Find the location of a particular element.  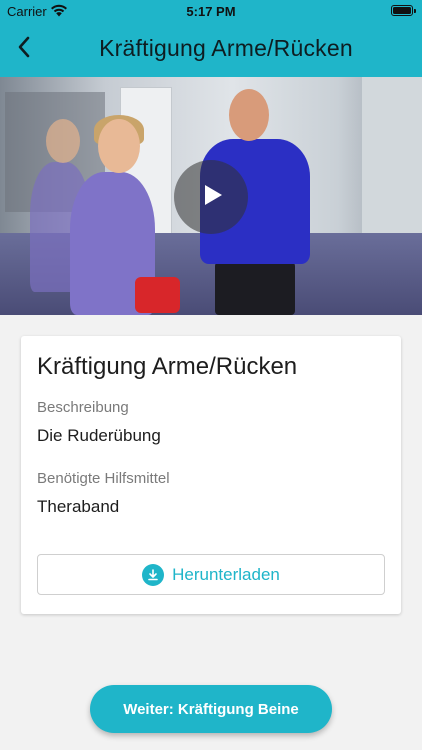

back-button is located at coordinates (24, 49).